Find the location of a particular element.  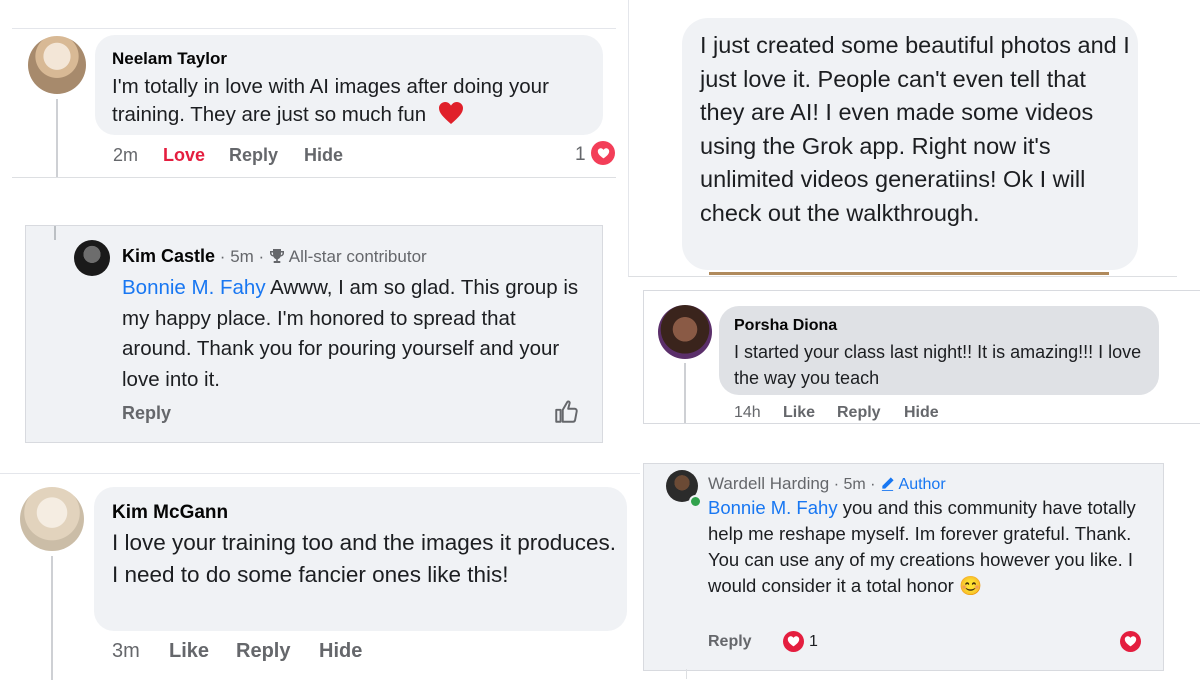

contributor-badge: All-star contributor is located at coordinates (358, 256).